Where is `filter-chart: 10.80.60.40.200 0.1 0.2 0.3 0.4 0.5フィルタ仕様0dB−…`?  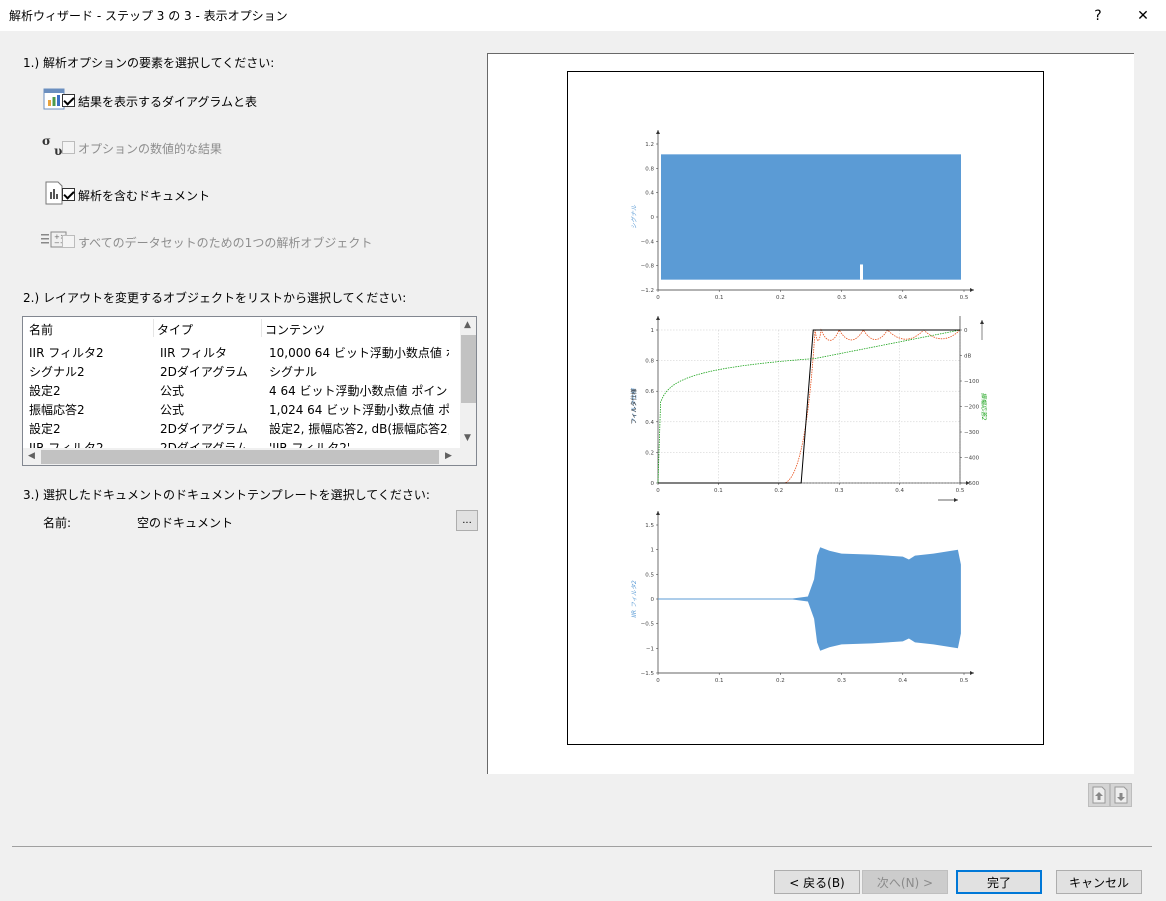 filter-chart: 10.80.60.40.200 0.1 0.2 0.3 0.4 0.5フィルタ仕様0dB−… is located at coordinates (809, 409).